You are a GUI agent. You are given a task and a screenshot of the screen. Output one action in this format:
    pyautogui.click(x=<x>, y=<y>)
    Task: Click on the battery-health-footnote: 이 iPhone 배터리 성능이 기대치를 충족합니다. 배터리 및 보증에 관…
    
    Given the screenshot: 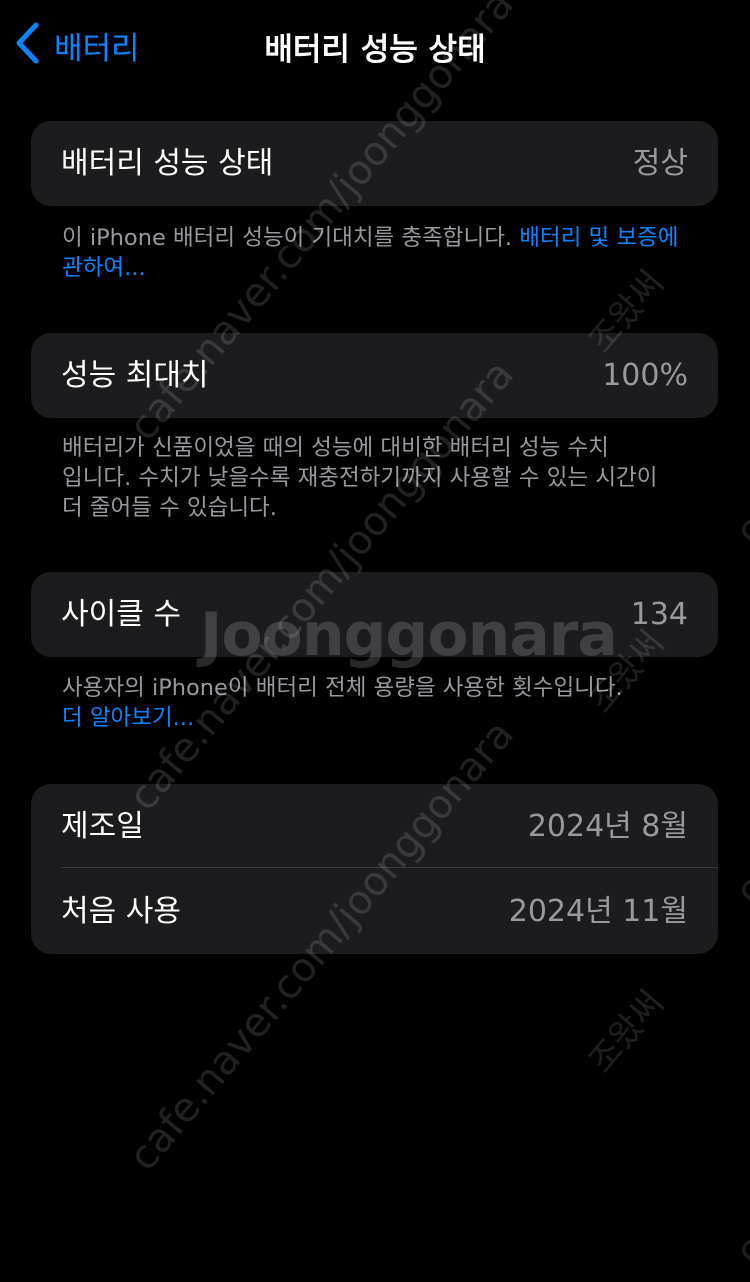 What is the action you would take?
    pyautogui.click(x=382, y=253)
    